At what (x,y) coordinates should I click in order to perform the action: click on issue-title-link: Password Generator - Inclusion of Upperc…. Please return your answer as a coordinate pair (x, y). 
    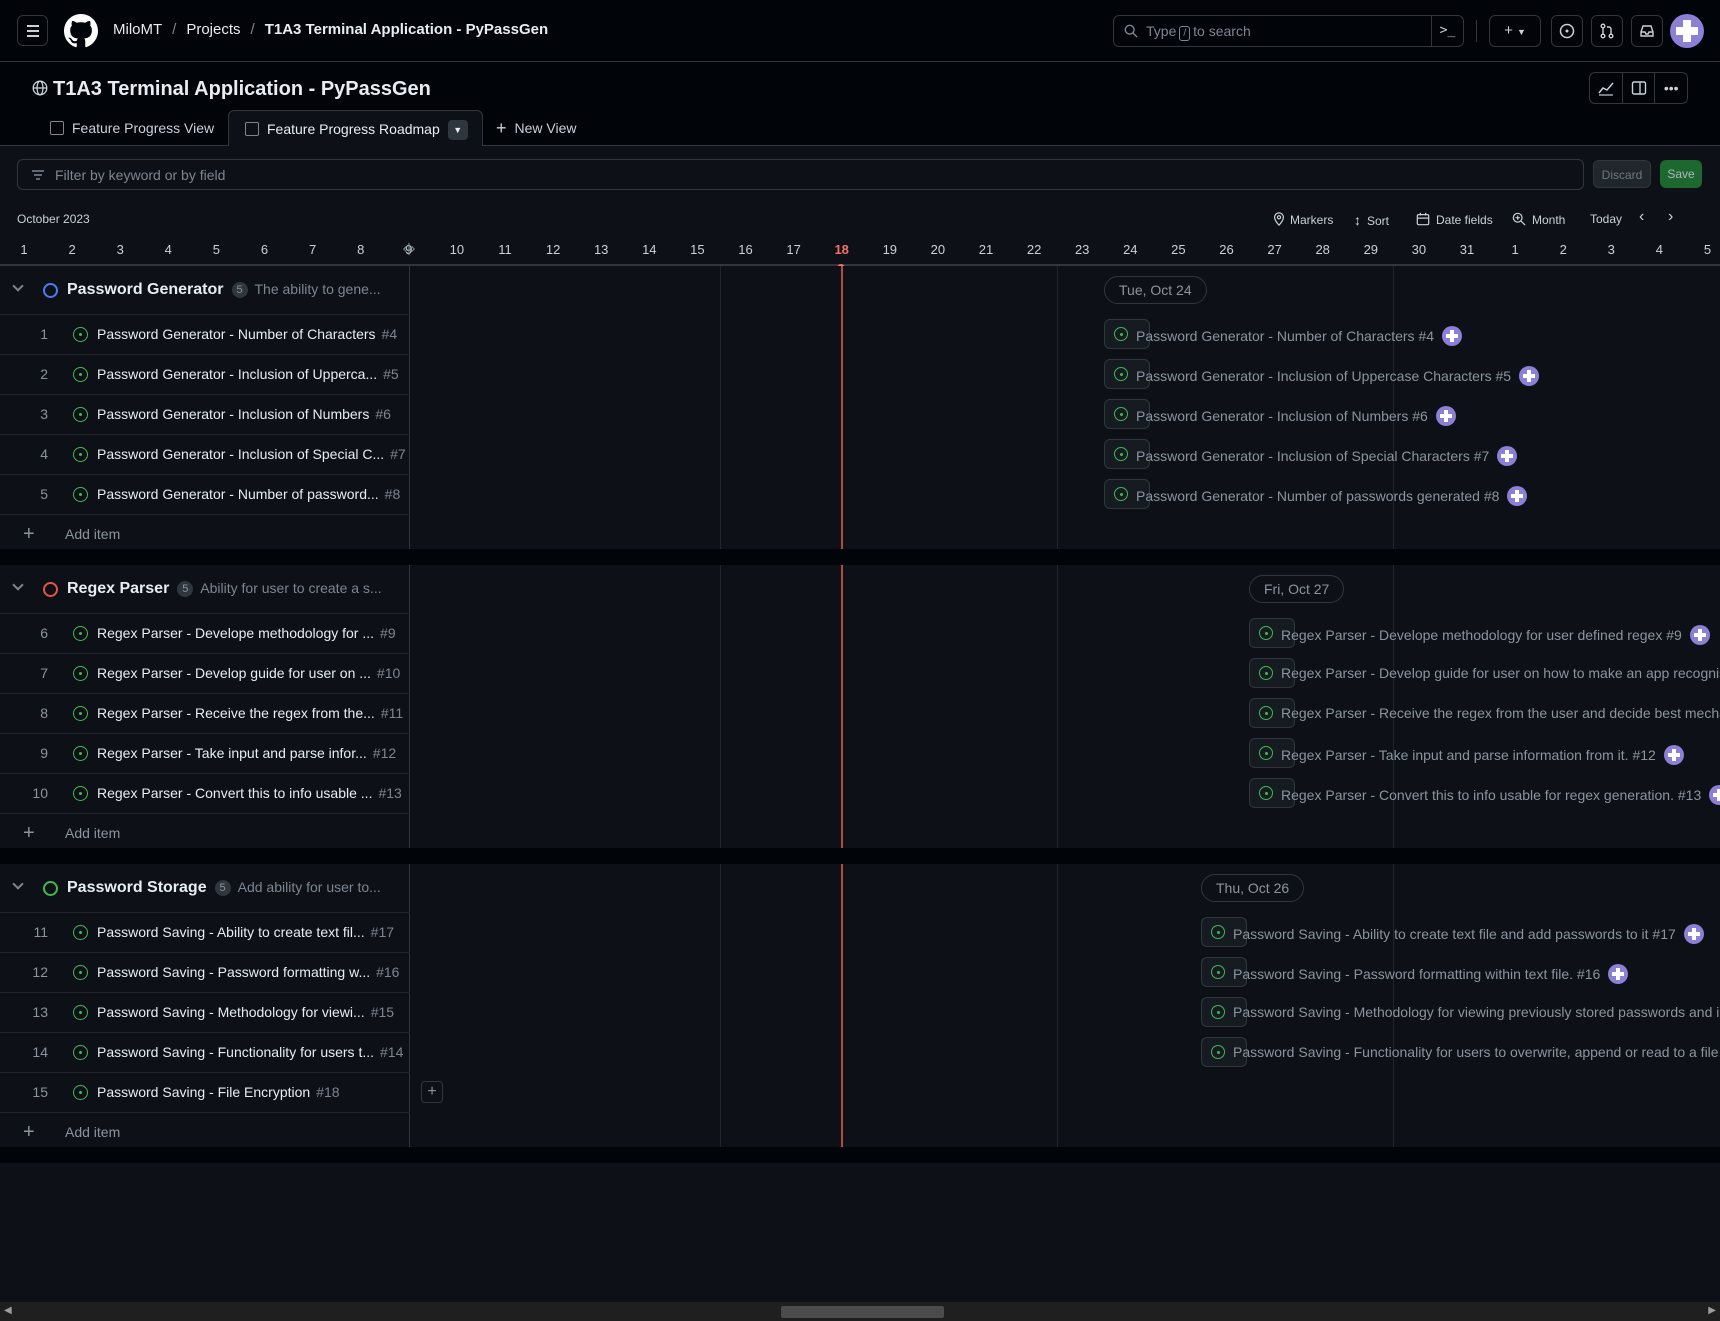
    Looking at the image, I should click on (248, 374).